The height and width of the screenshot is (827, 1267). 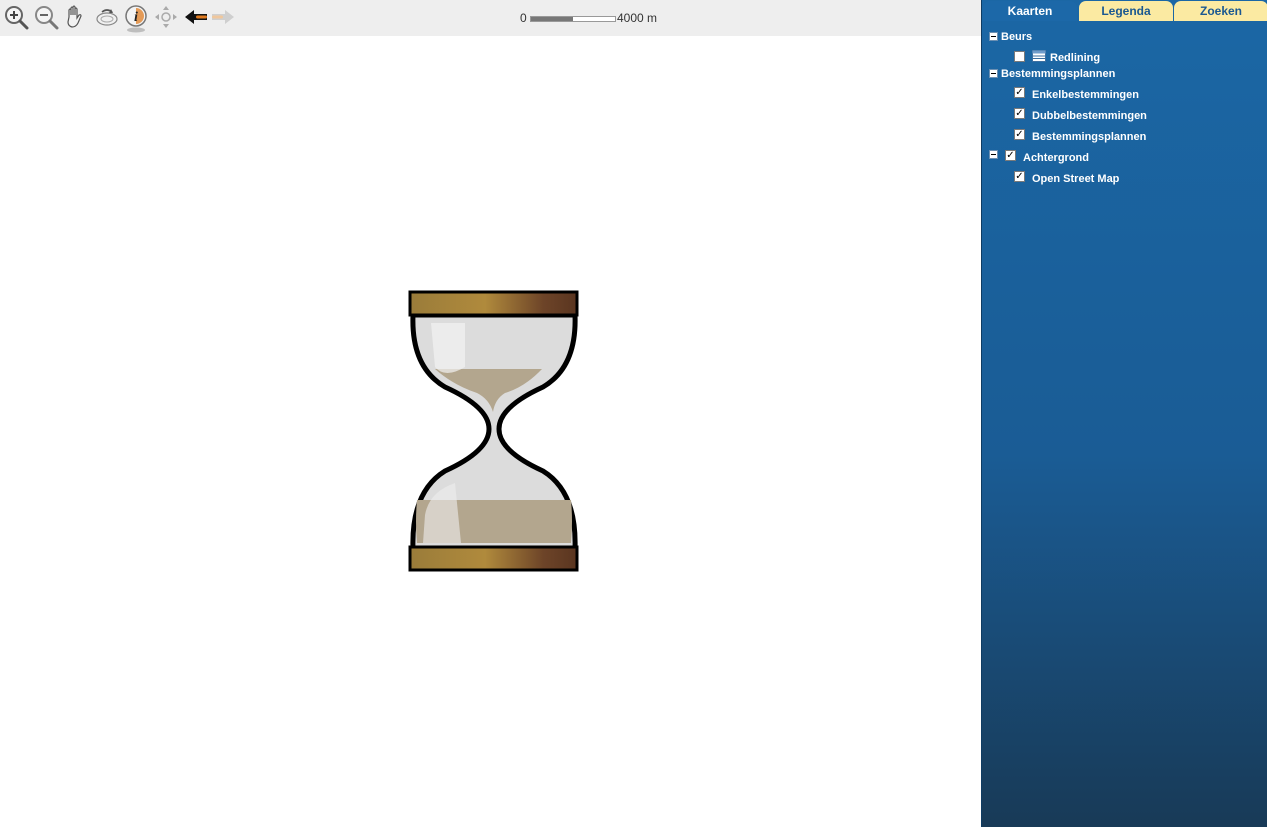 What do you see at coordinates (993, 36) in the screenshot?
I see `collapse-toggle-beurs` at bounding box center [993, 36].